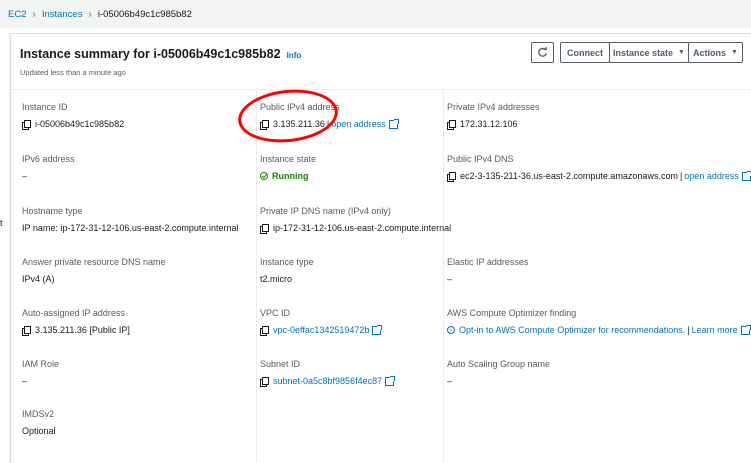  Describe the element at coordinates (325, 211) in the screenshot. I see `field-label: Private IP DNS name (IPv4 only)` at that location.